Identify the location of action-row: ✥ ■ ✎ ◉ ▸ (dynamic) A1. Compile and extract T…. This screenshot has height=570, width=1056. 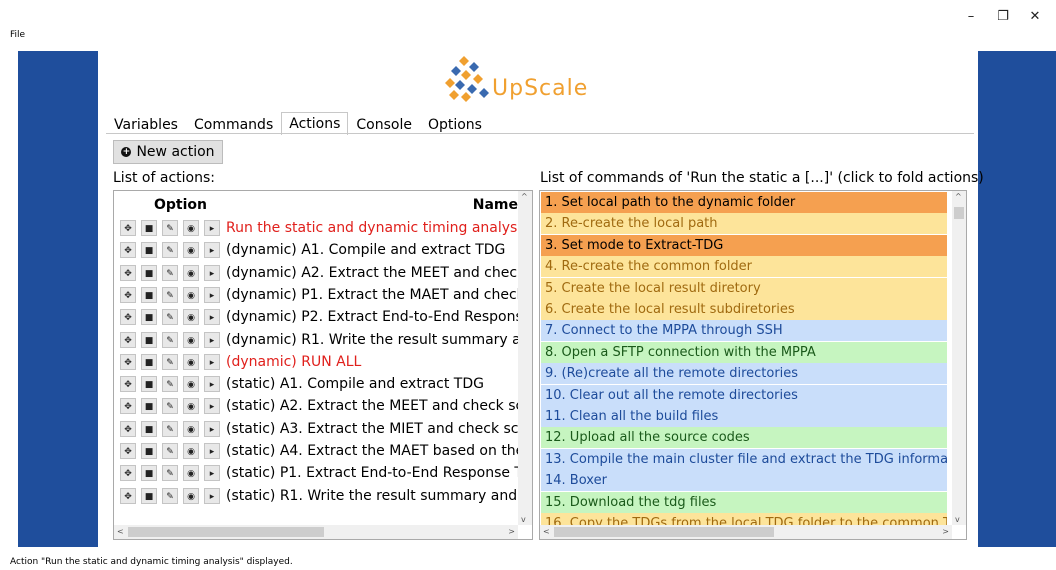
(316, 250).